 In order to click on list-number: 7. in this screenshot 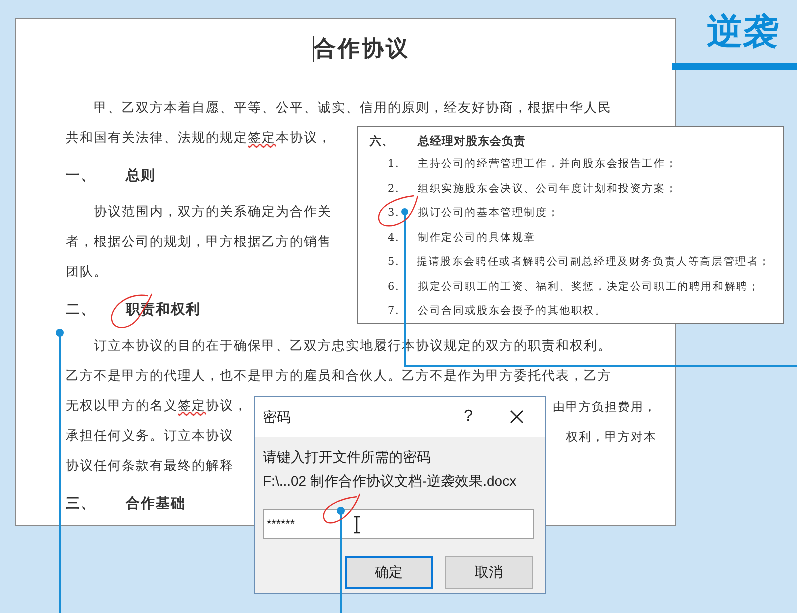, I will do `click(394, 312)`.